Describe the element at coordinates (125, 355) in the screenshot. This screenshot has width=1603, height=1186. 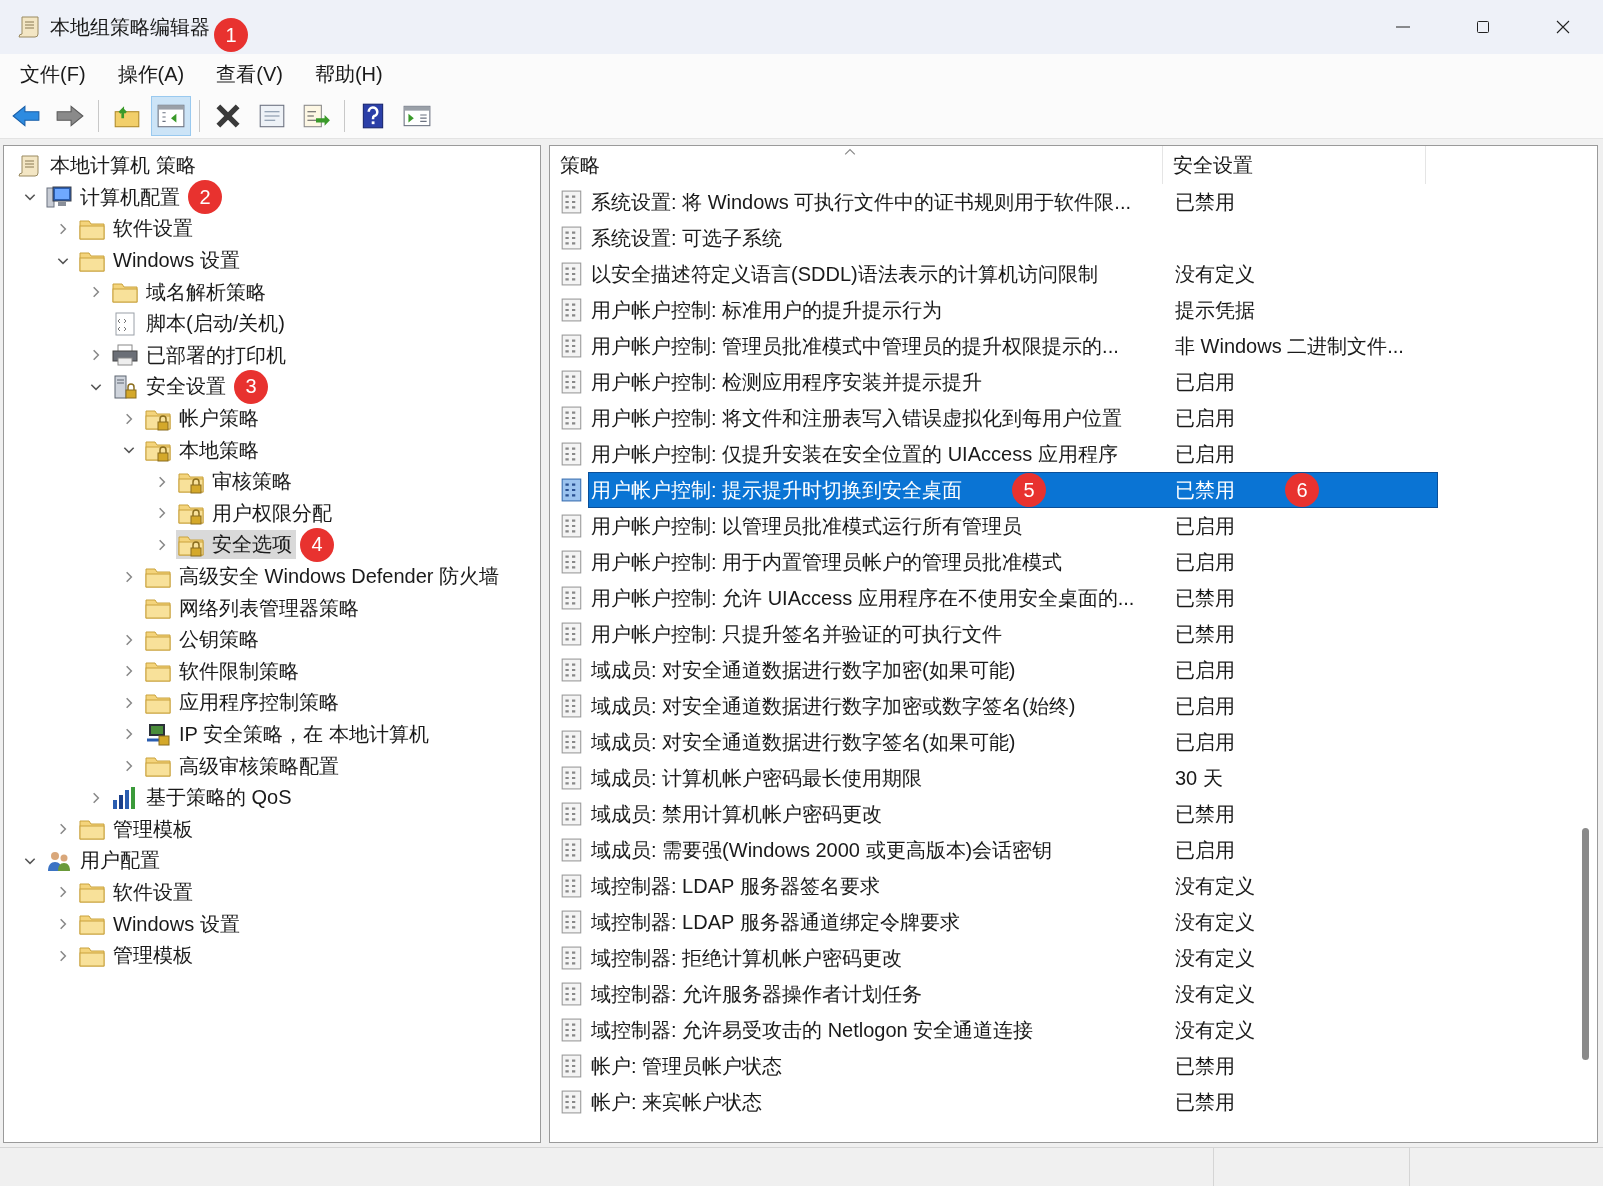
I see `printer-icon` at that location.